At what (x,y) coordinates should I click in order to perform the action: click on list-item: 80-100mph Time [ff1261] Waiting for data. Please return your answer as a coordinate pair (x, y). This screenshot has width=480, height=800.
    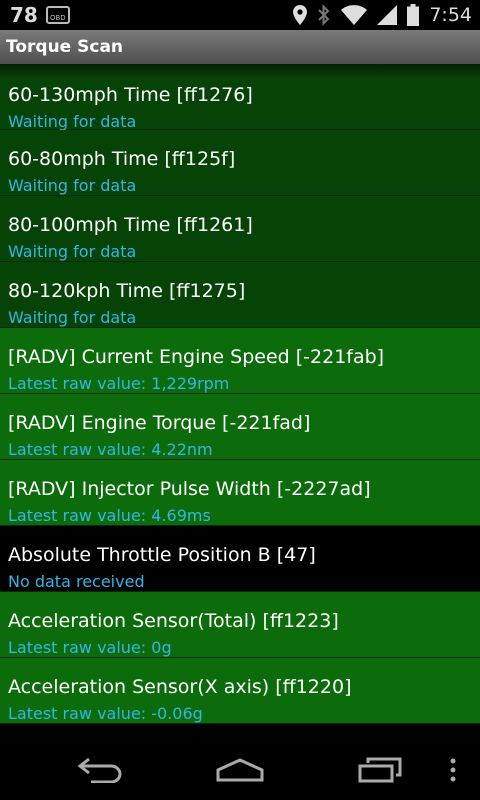
    Looking at the image, I should click on (240, 229).